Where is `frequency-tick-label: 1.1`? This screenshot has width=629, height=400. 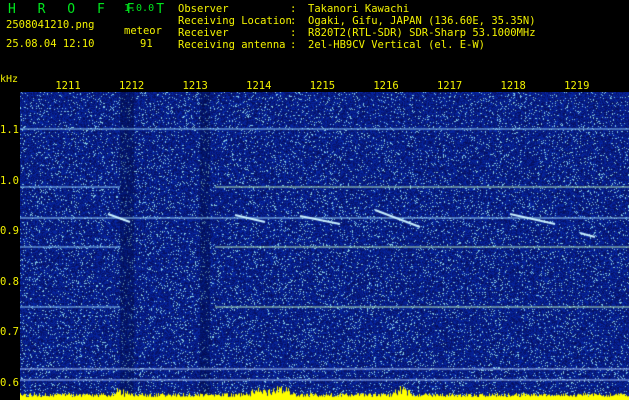
frequency-tick-label: 1.1 is located at coordinates (9, 130).